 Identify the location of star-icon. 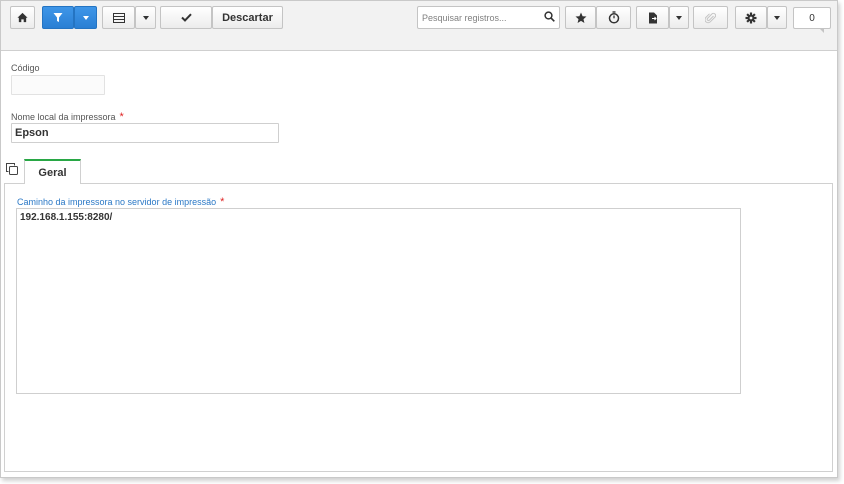
(580, 17).